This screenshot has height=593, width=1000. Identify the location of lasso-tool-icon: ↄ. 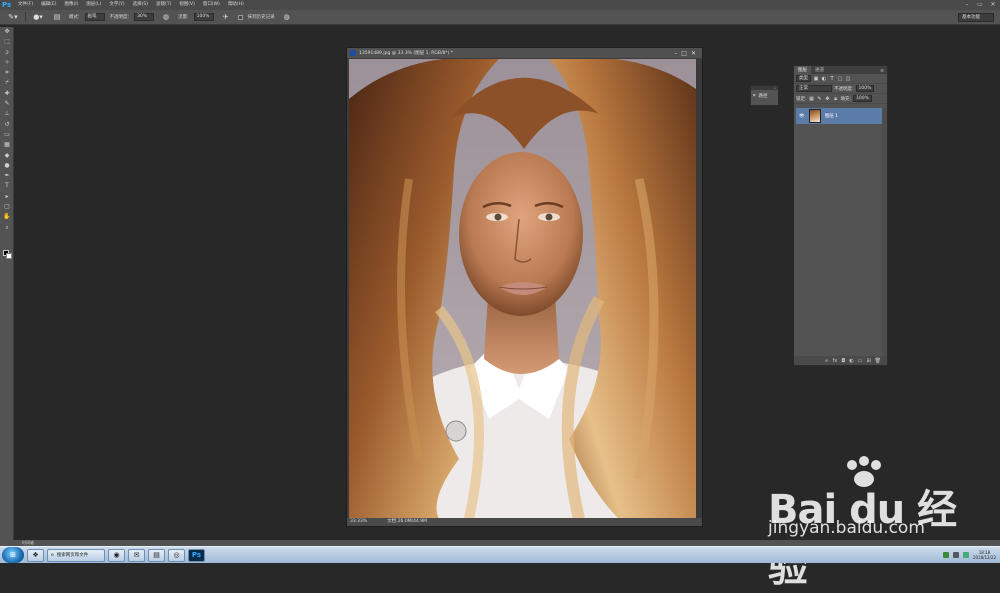
(7, 53).